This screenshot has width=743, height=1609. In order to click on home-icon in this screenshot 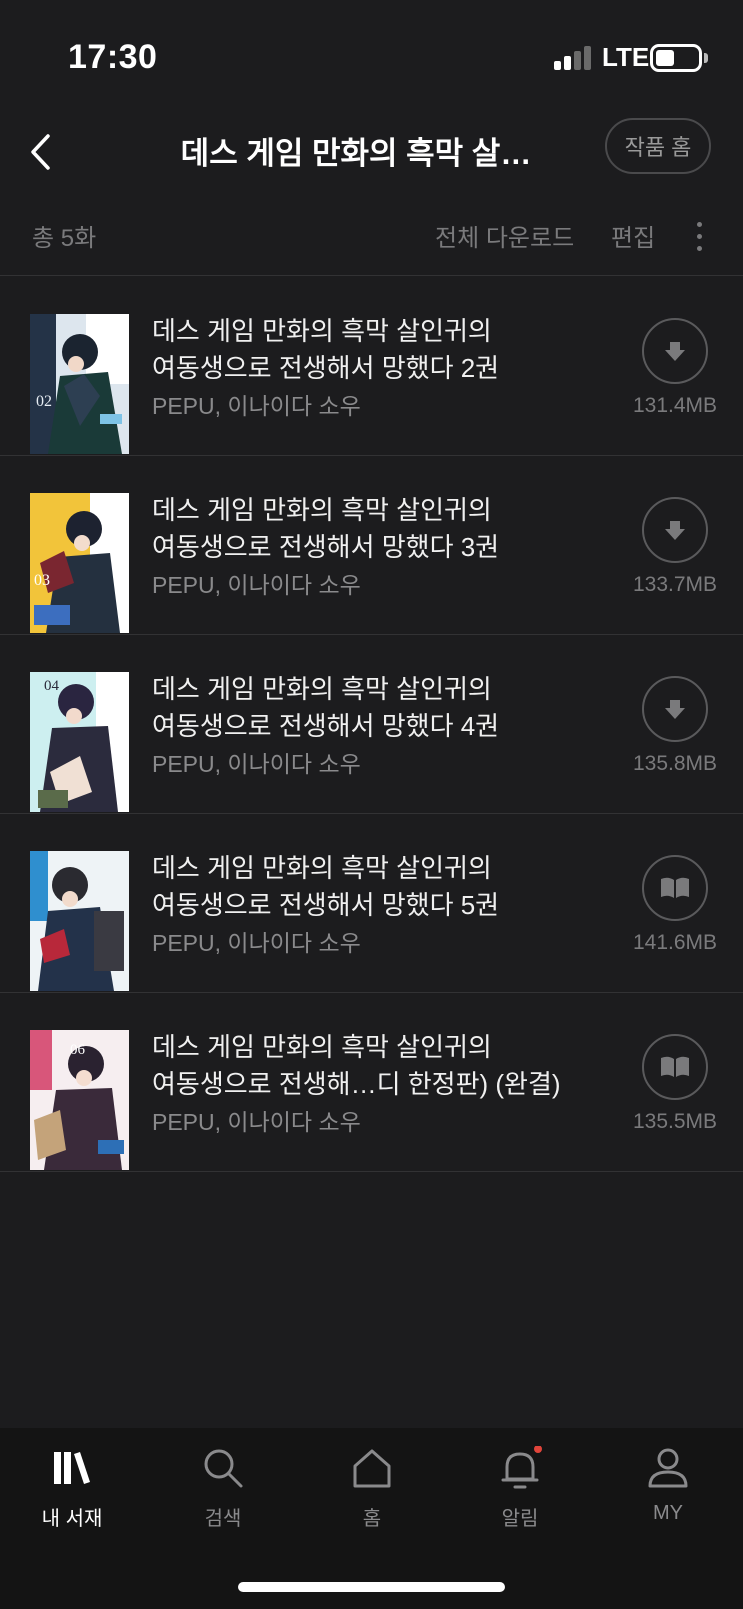, I will do `click(372, 1468)`.